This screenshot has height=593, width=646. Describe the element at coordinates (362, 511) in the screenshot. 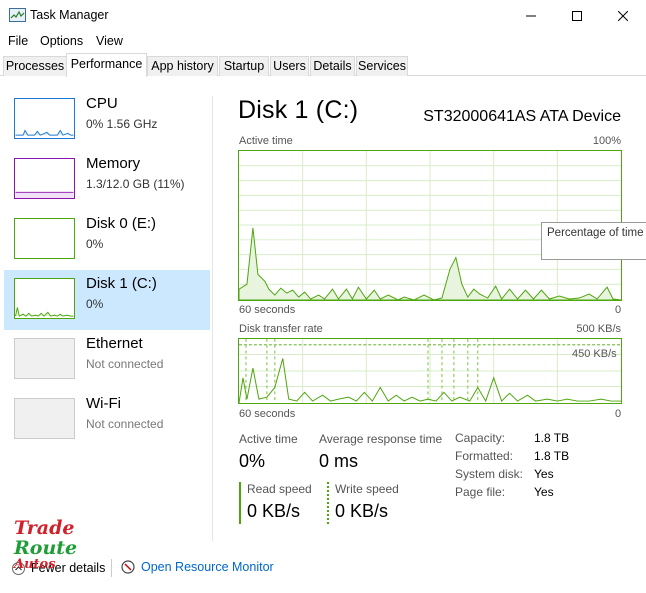

I see `write-speed-value: 0 KB/s` at that location.